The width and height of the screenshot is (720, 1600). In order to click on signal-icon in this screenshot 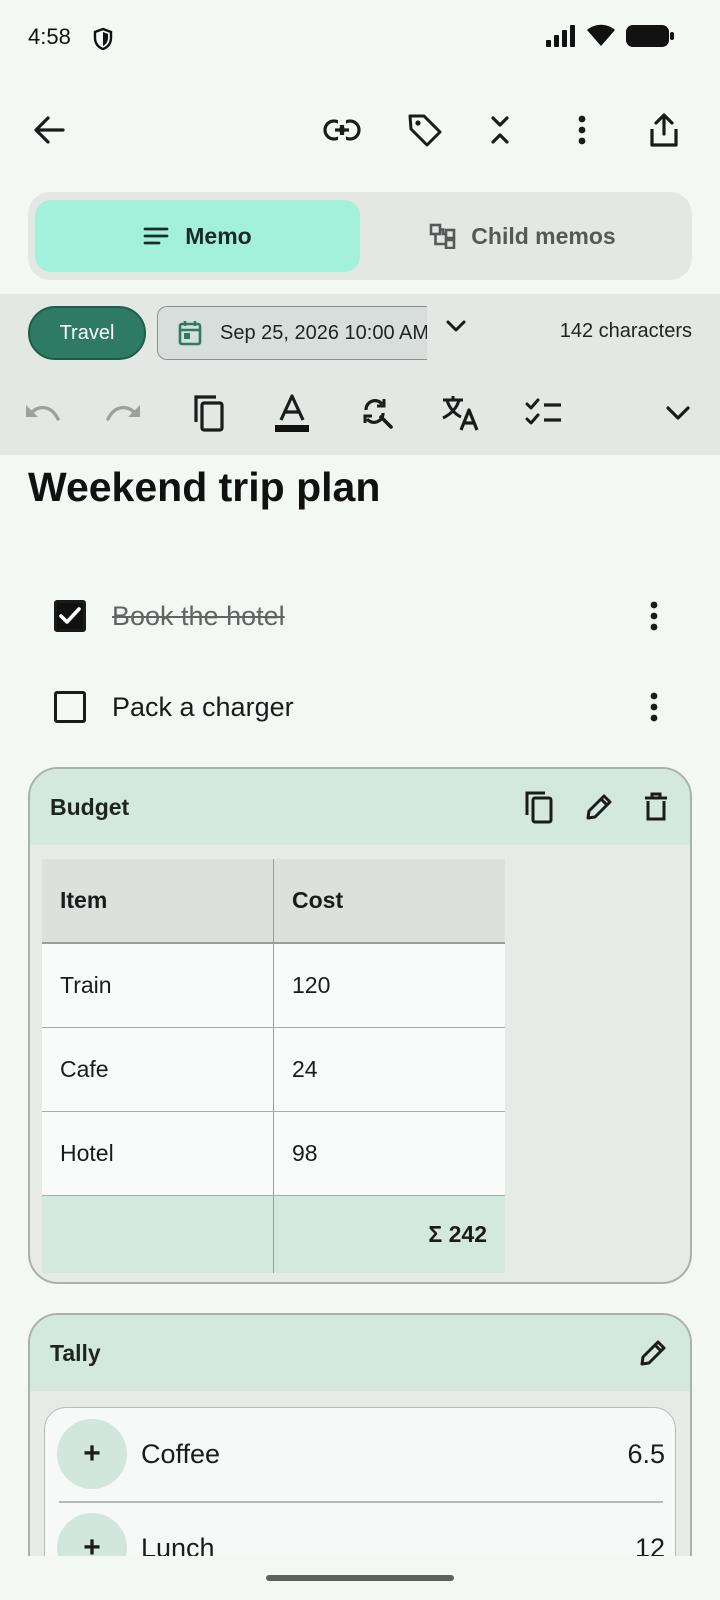, I will do `click(561, 36)`.